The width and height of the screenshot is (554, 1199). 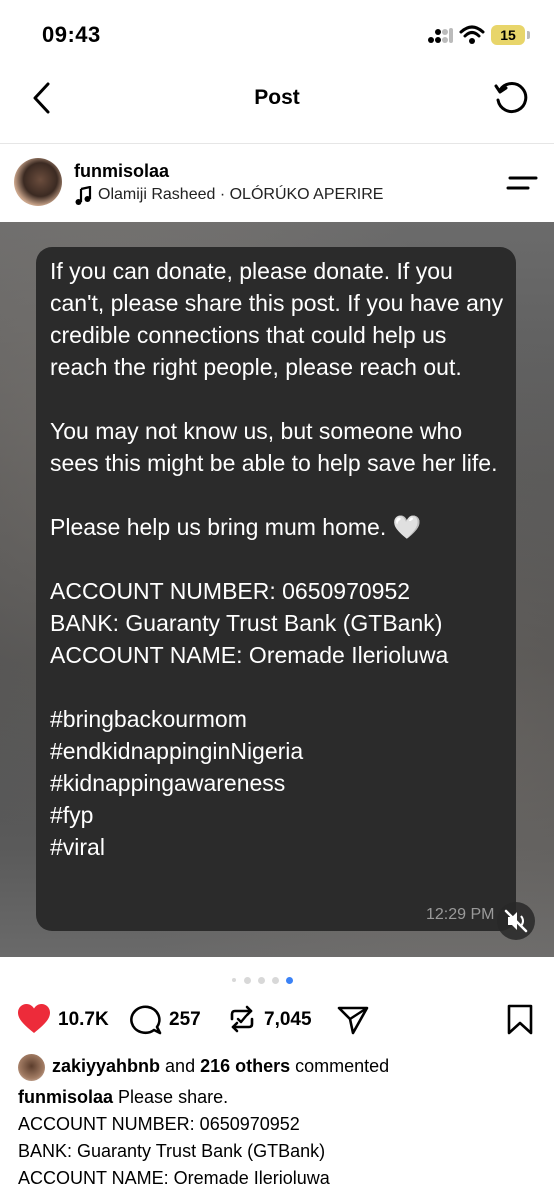 I want to click on comments-suffix: commented, so click(x=340, y=1066).